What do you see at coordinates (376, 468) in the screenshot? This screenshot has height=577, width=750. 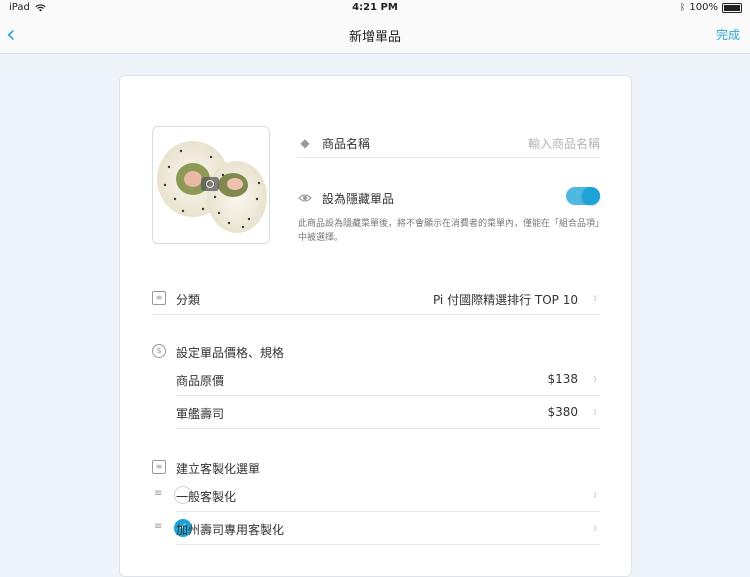 I see `customization-header: ≡ 建立客製化選單` at bounding box center [376, 468].